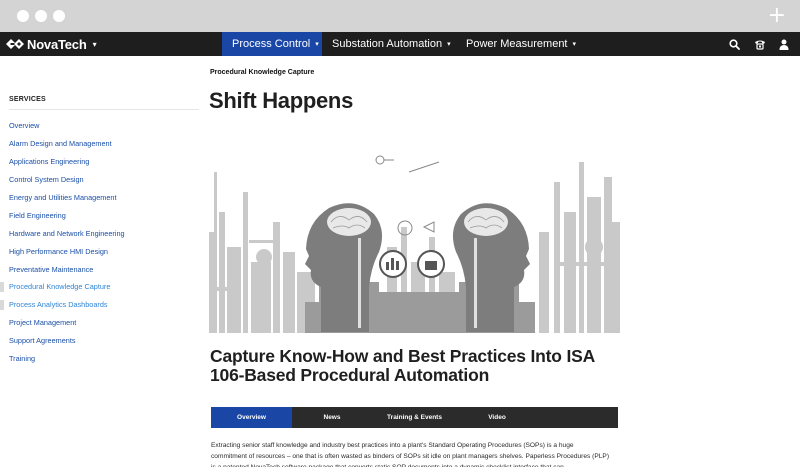  I want to click on sidebar-item-hardware-network: Hardware and Network Engineering, so click(100, 234).